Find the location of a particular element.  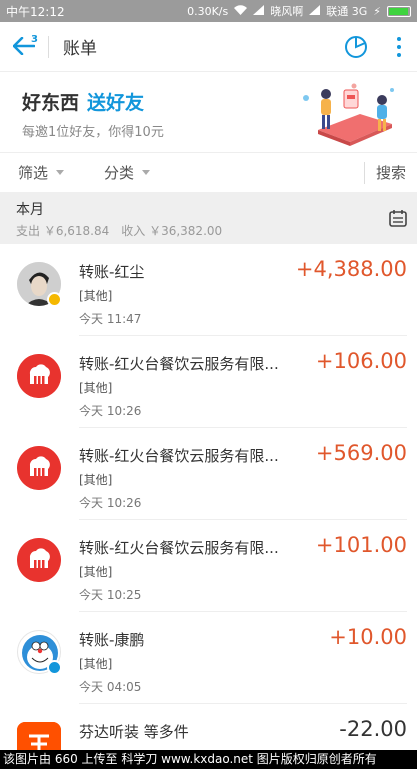

transaction-amount: +4,388.00 is located at coordinates (351, 269).